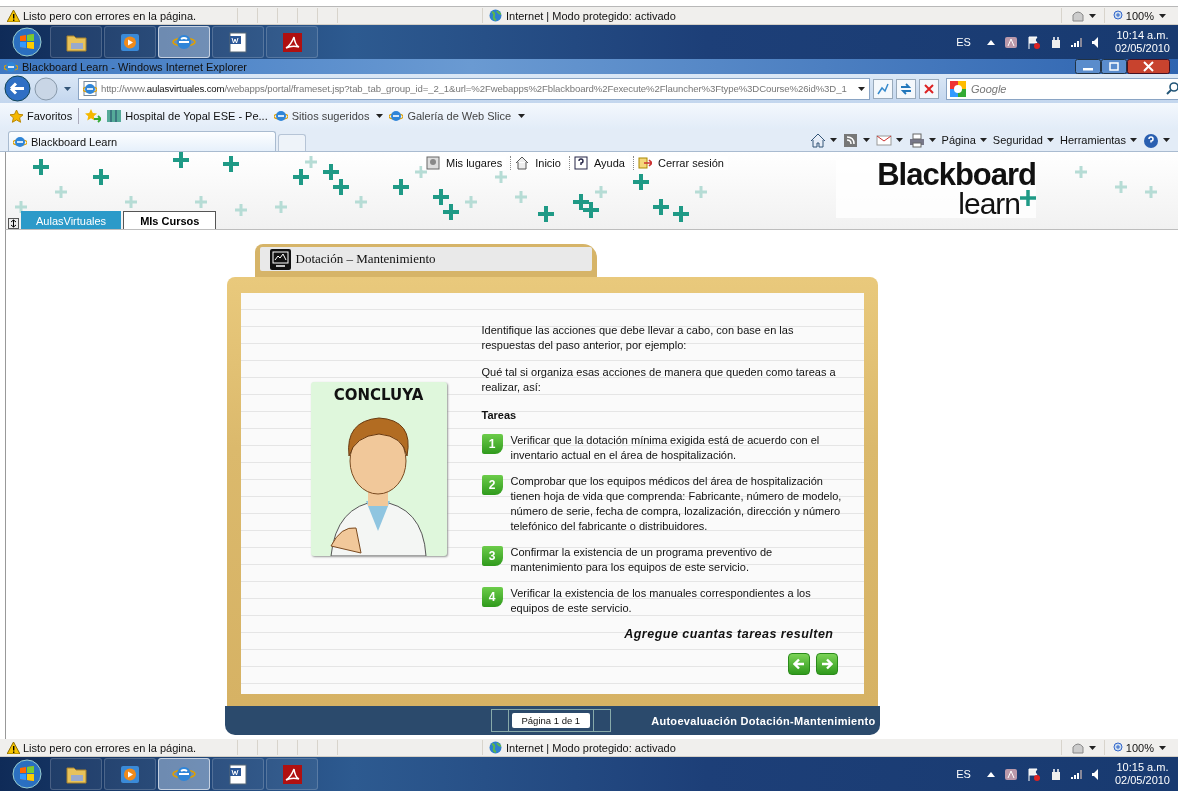 This screenshot has width=1178, height=791. I want to click on instruction-text: Qué tal si organiza esas acciones de manera que queden como tareas a realizar, así:, so click(659, 380).